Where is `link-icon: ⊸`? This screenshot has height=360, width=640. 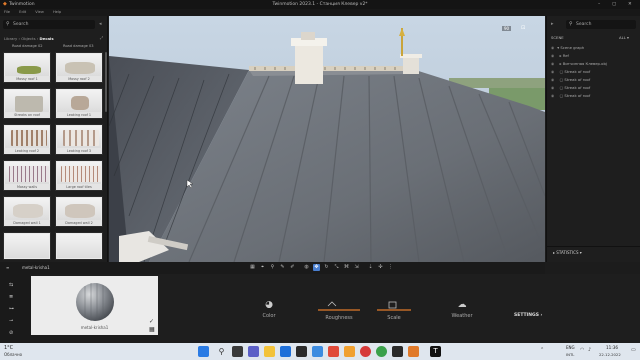
link-icon: ⊸ is located at coordinates (11, 321).